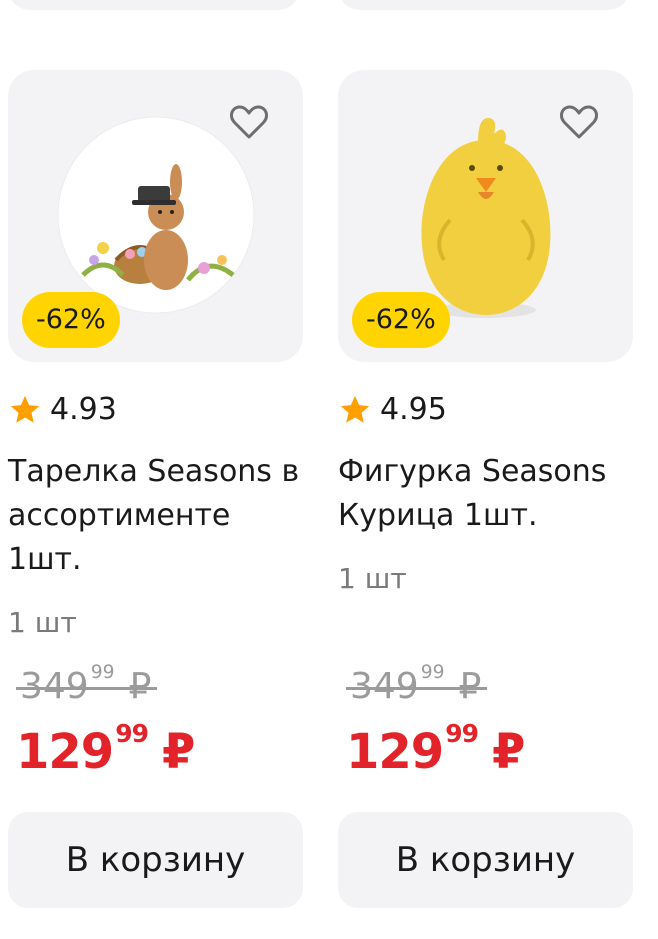  I want to click on rating-value: 4.93, so click(83, 409).